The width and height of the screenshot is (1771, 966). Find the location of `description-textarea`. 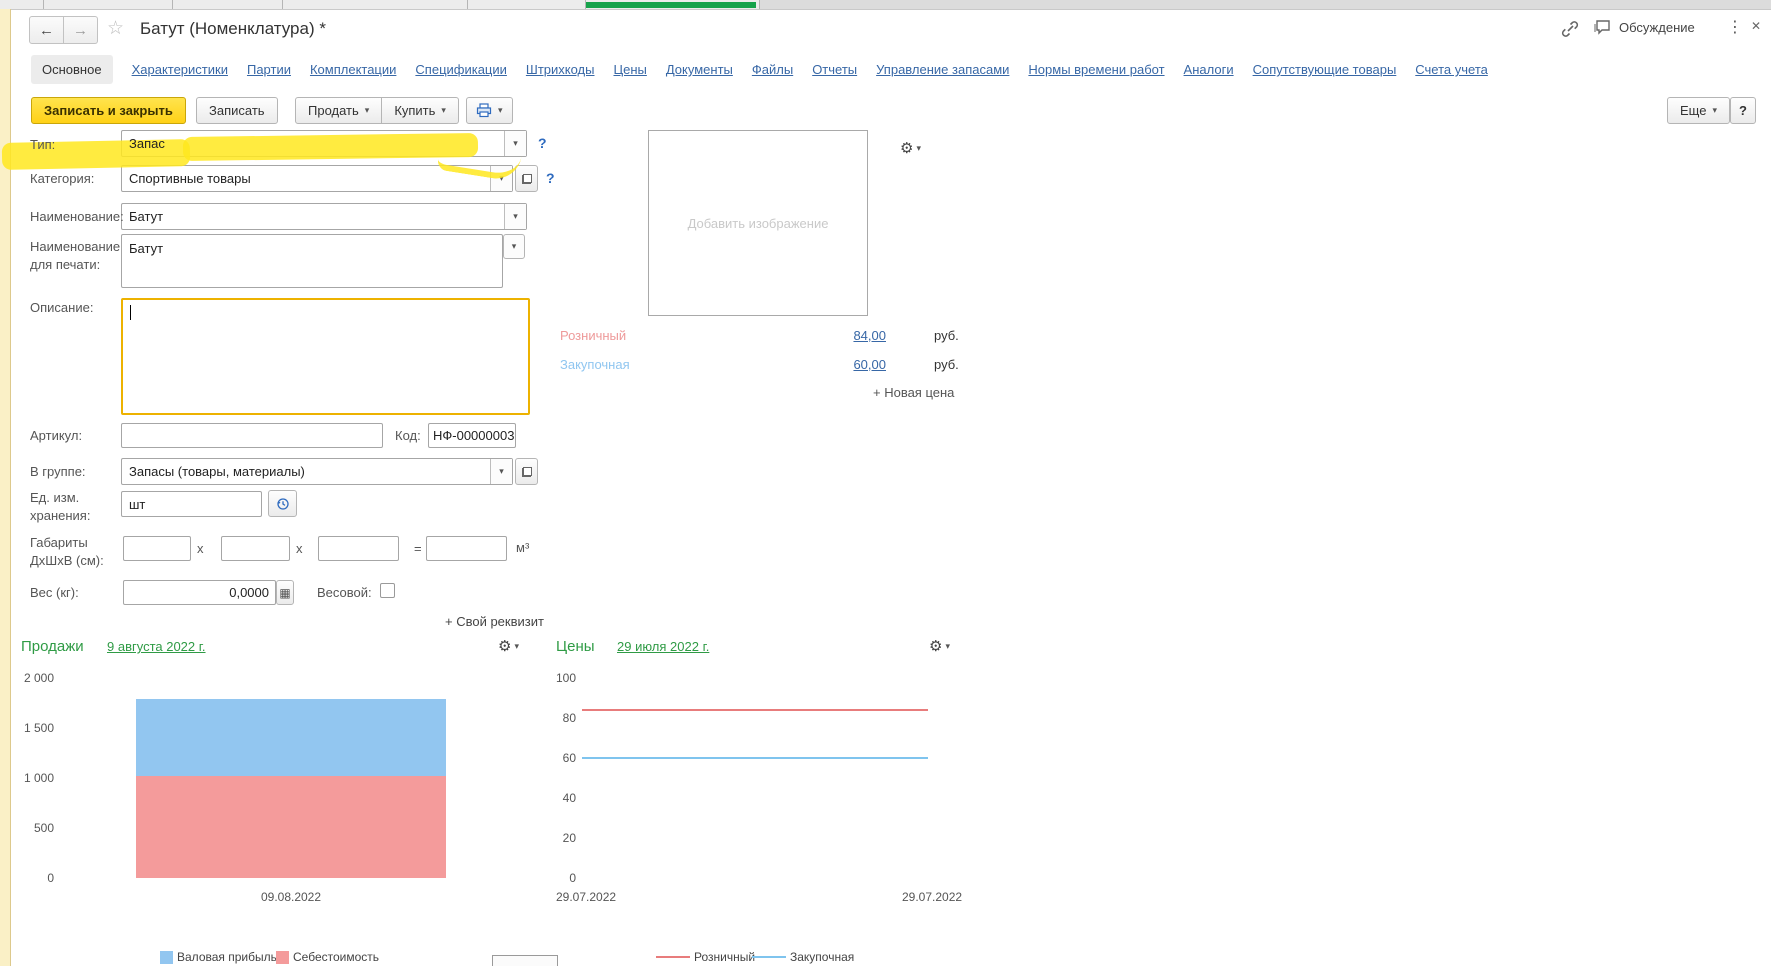

description-textarea is located at coordinates (325, 356).